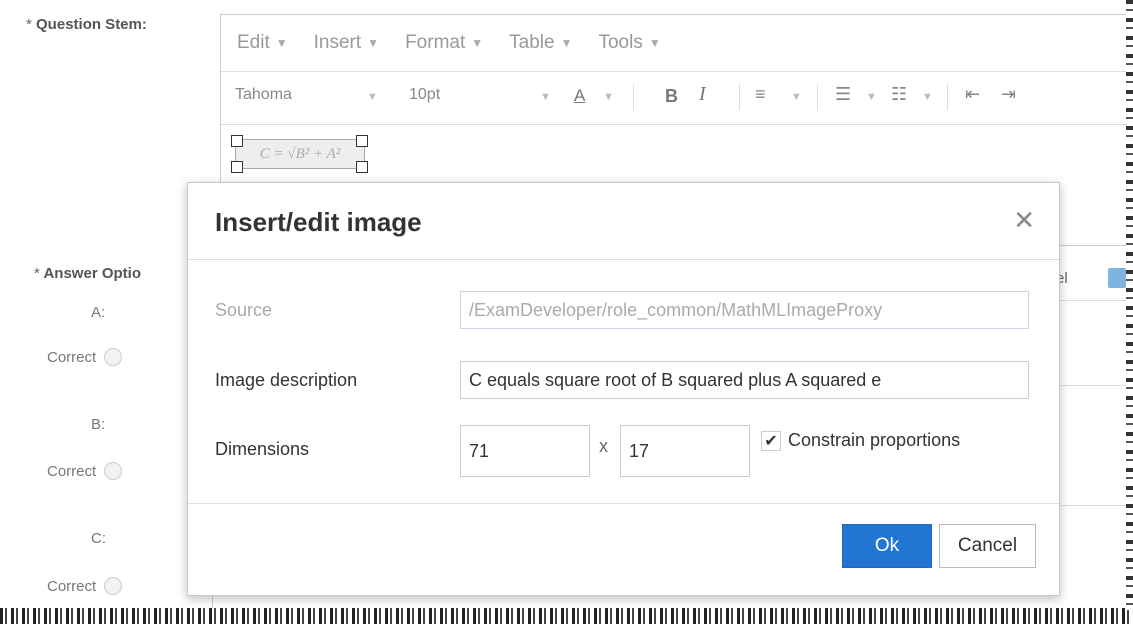  Describe the element at coordinates (623, 221) in the screenshot. I see `dialog-header: Insert/edit image ✕` at that location.